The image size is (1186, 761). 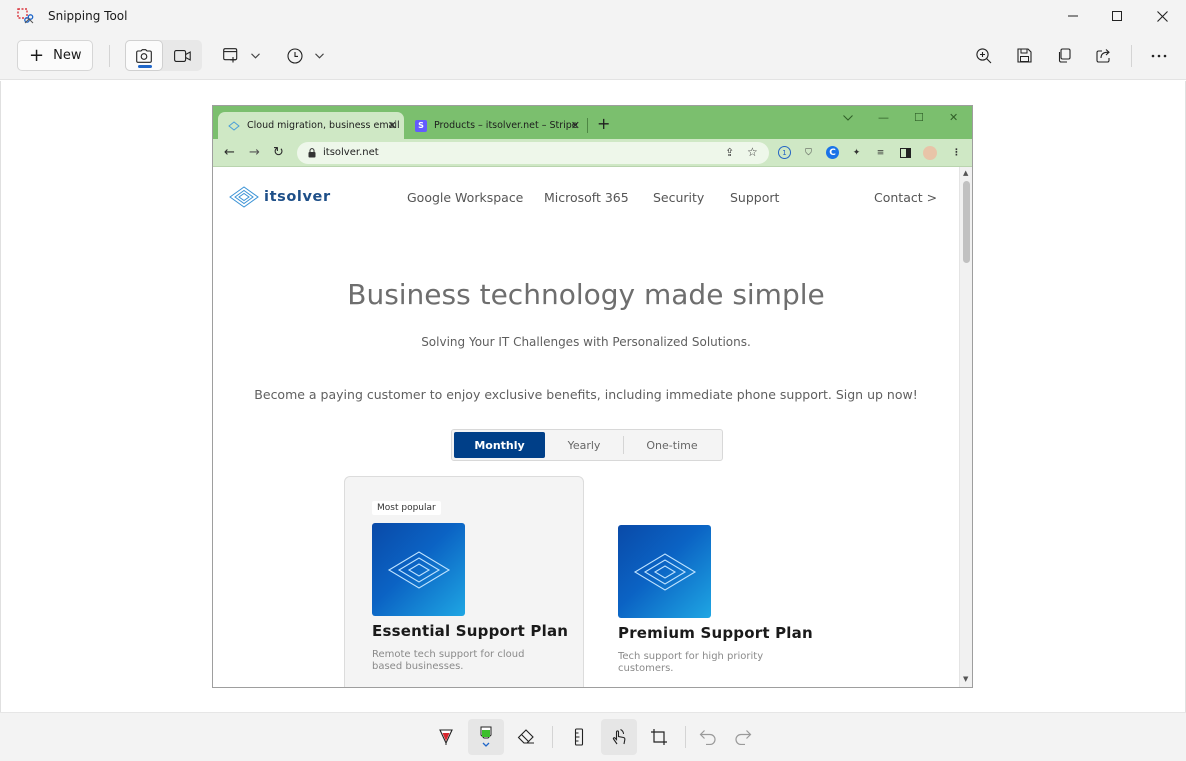 I want to click on snipping-tool-icon, so click(x=25, y=16).